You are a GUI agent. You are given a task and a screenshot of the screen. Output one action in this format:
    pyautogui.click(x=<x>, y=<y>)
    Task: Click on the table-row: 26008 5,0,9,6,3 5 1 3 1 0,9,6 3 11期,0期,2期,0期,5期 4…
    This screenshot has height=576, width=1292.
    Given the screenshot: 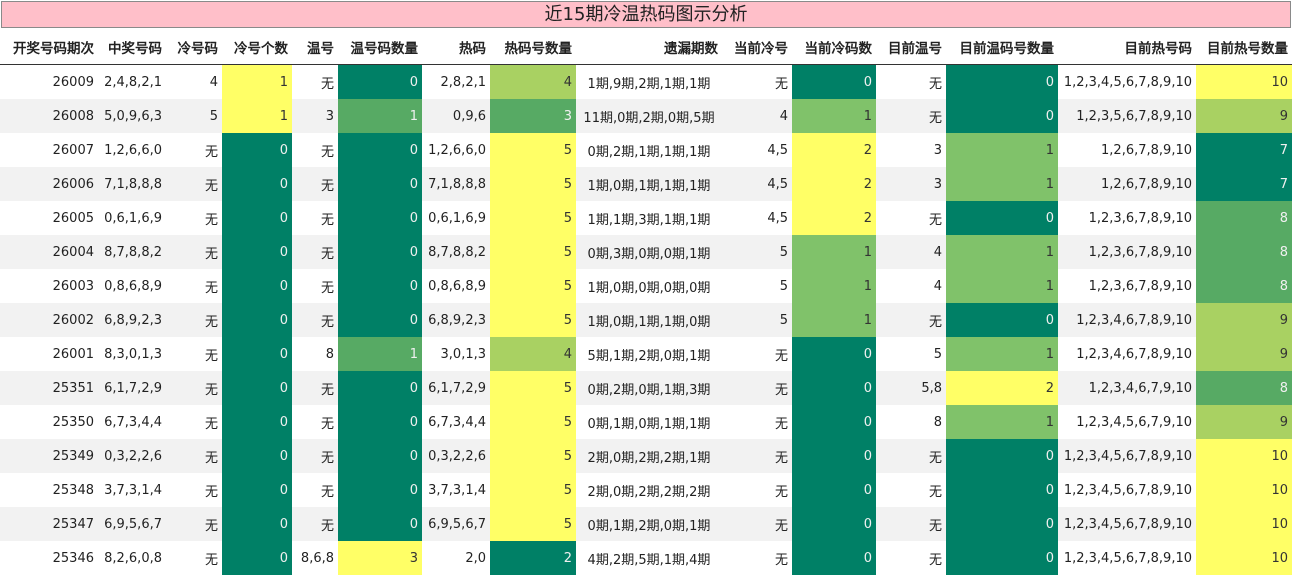 What is the action you would take?
    pyautogui.click(x=646, y=116)
    